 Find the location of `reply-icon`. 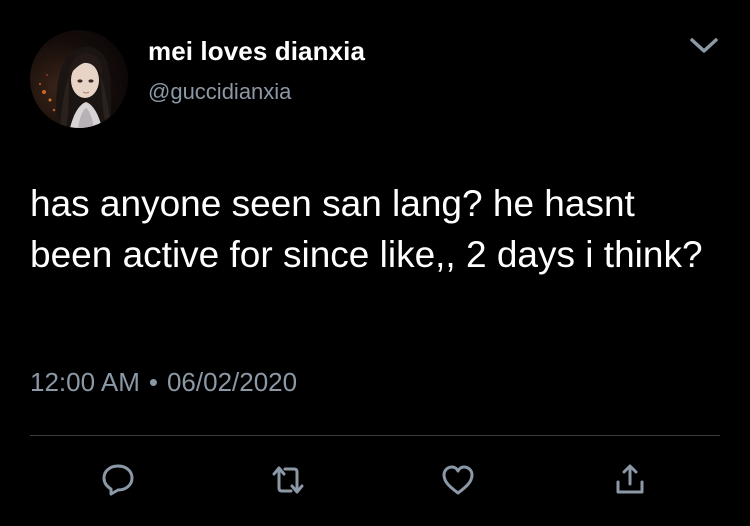

reply-icon is located at coordinates (118, 480).